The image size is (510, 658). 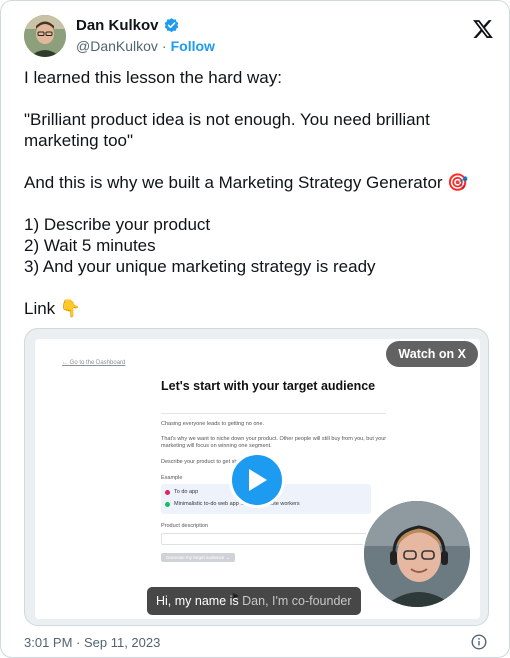 What do you see at coordinates (92, 642) in the screenshot?
I see `tweet-timestamp: 3:01 PM · Sep 11, 2023` at bounding box center [92, 642].